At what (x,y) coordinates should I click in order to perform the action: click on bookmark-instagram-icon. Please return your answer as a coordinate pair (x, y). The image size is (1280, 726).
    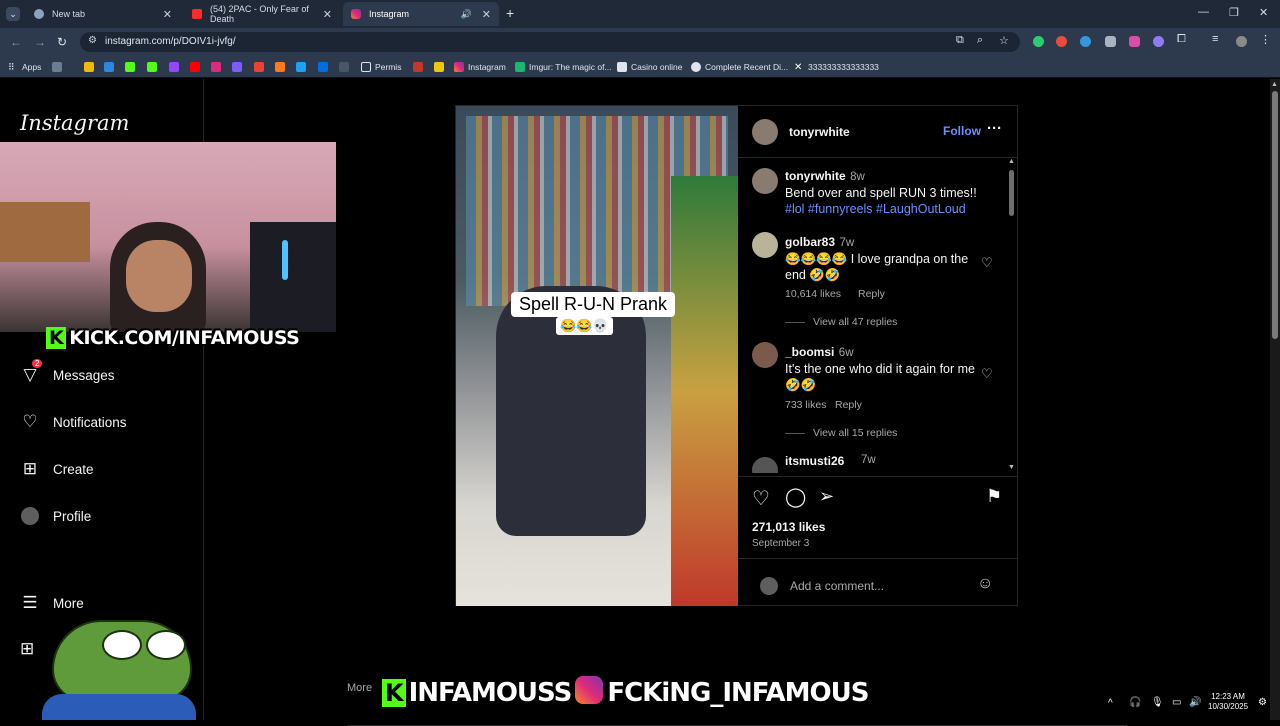
    Looking at the image, I should click on (216, 67).